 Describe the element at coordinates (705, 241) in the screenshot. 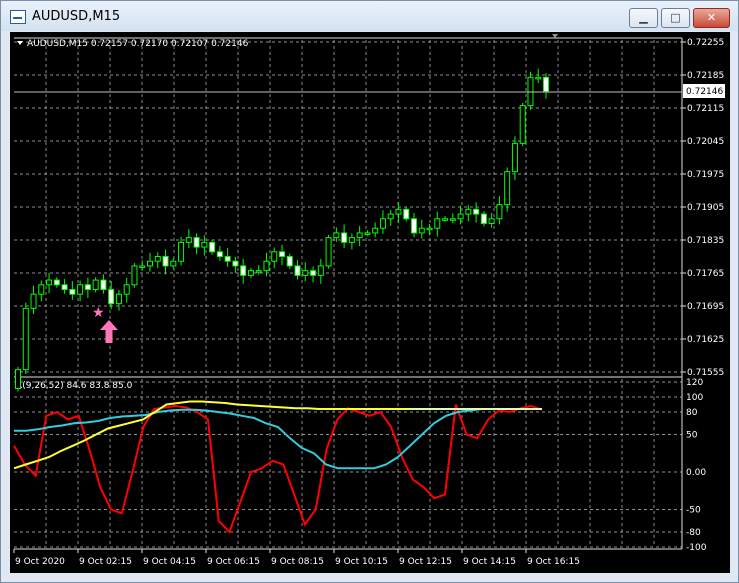

I see `price-label: 0.71835` at that location.